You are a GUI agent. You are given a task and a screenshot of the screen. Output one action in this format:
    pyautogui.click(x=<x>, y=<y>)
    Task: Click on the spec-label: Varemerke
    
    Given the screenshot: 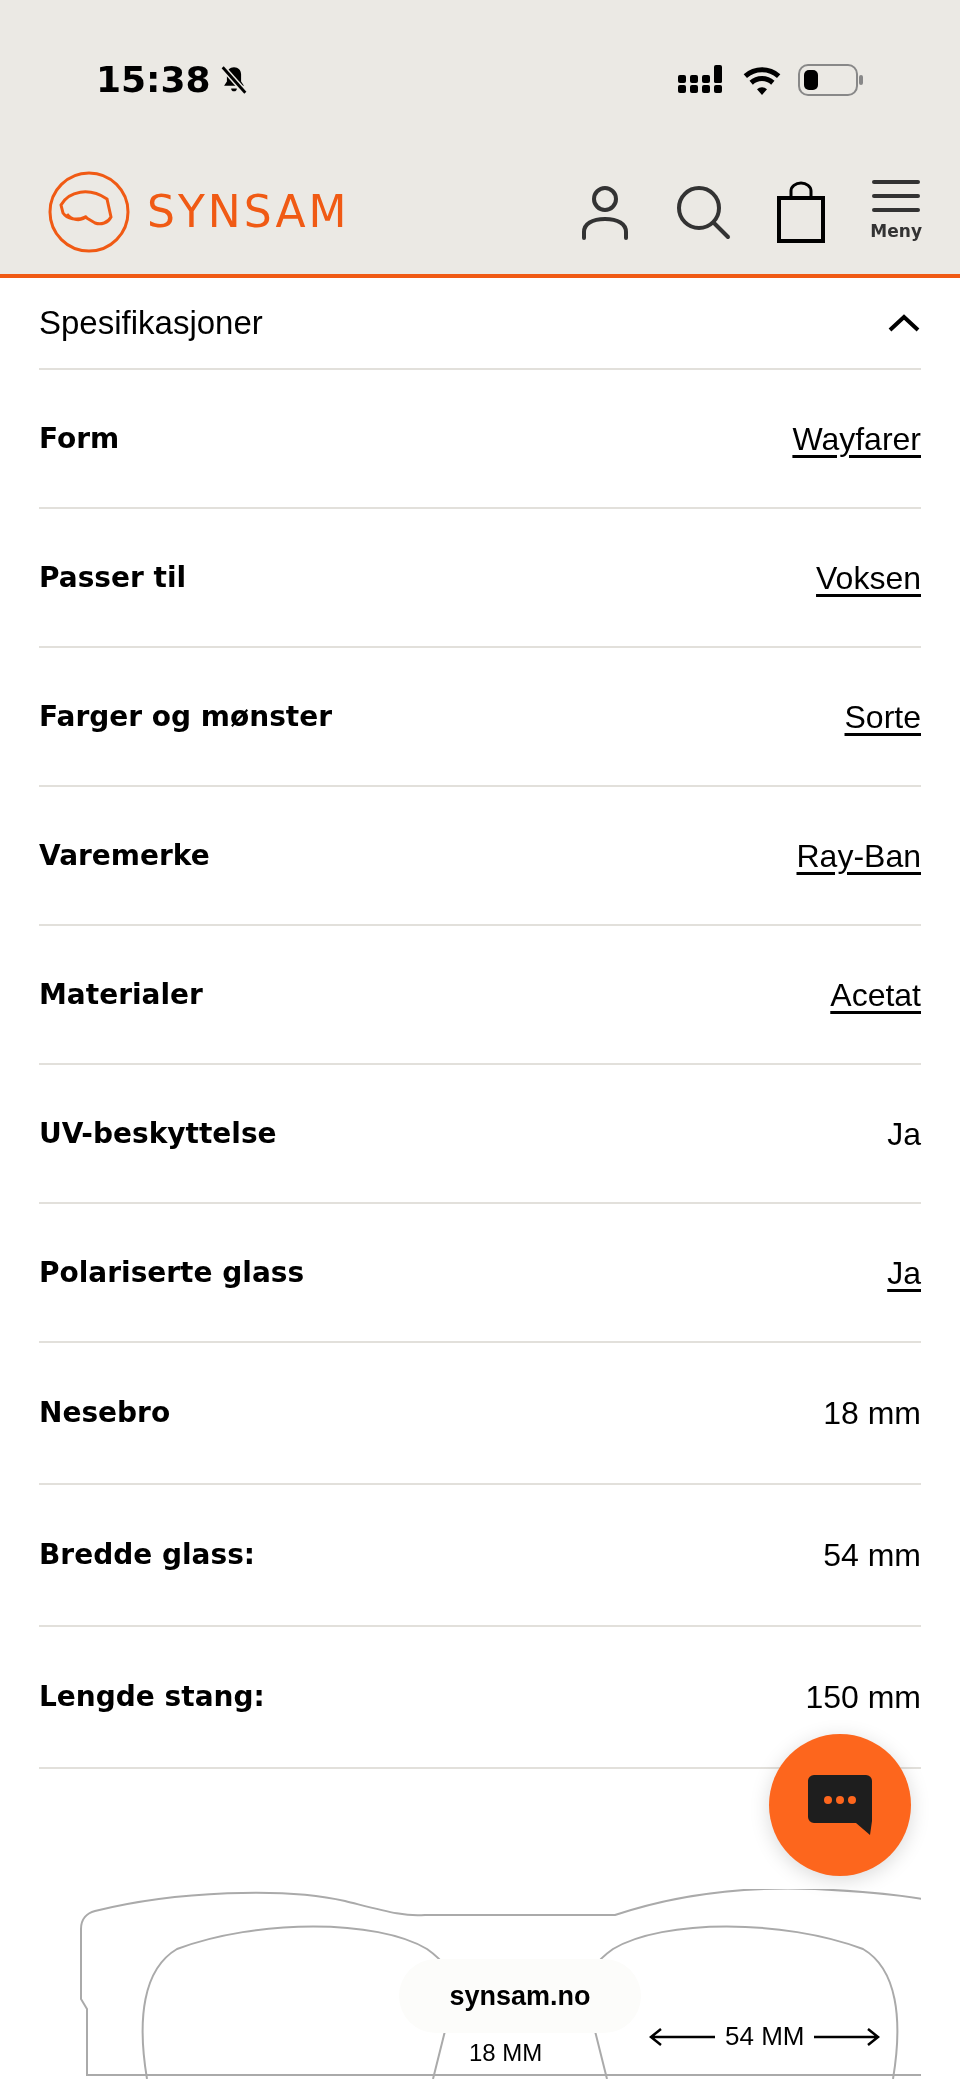 What is the action you would take?
    pyautogui.click(x=124, y=855)
    